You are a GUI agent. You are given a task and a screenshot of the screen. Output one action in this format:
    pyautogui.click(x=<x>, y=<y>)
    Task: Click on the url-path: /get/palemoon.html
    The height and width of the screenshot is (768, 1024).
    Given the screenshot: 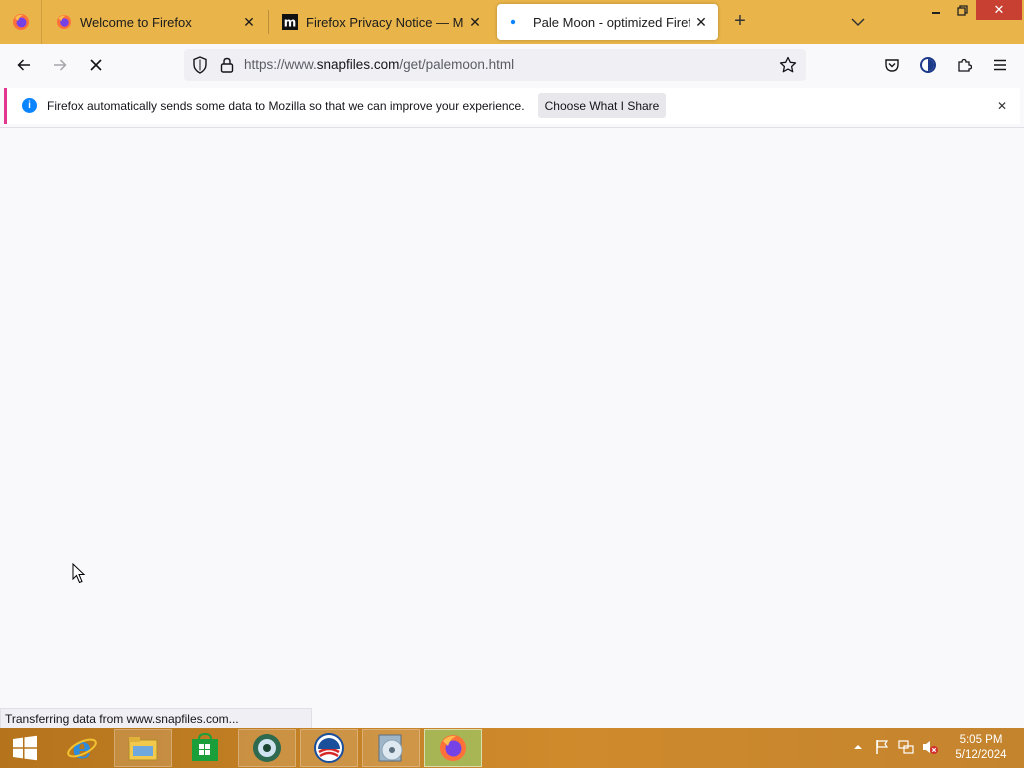 What is the action you would take?
    pyautogui.click(x=457, y=64)
    